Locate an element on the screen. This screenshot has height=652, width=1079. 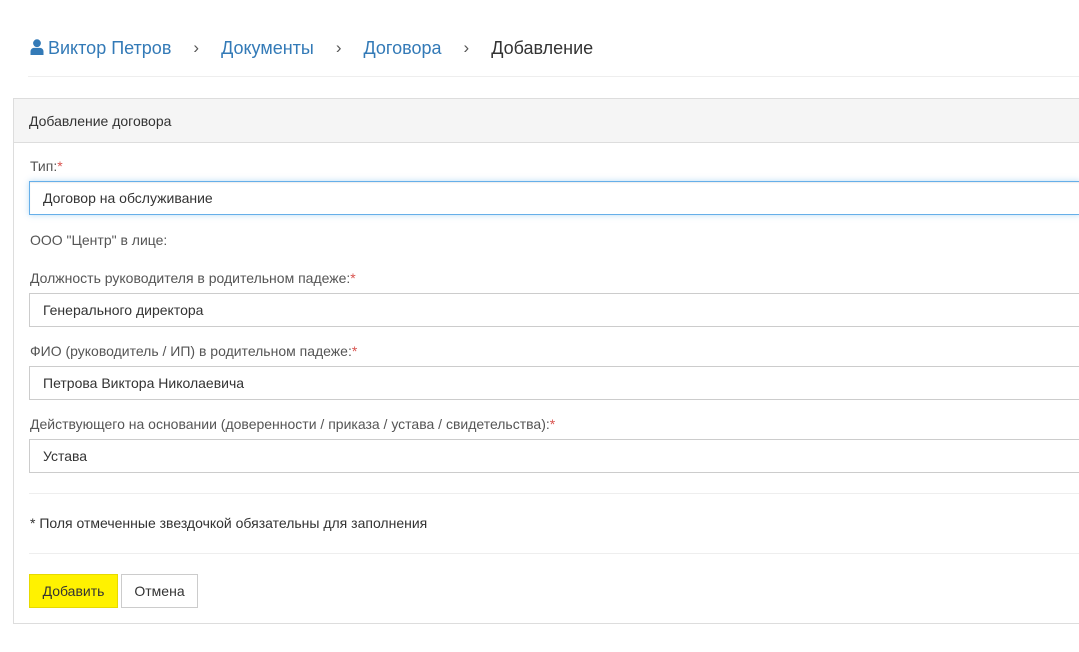
breadcrumb-documents-link: Документы is located at coordinates (267, 48).